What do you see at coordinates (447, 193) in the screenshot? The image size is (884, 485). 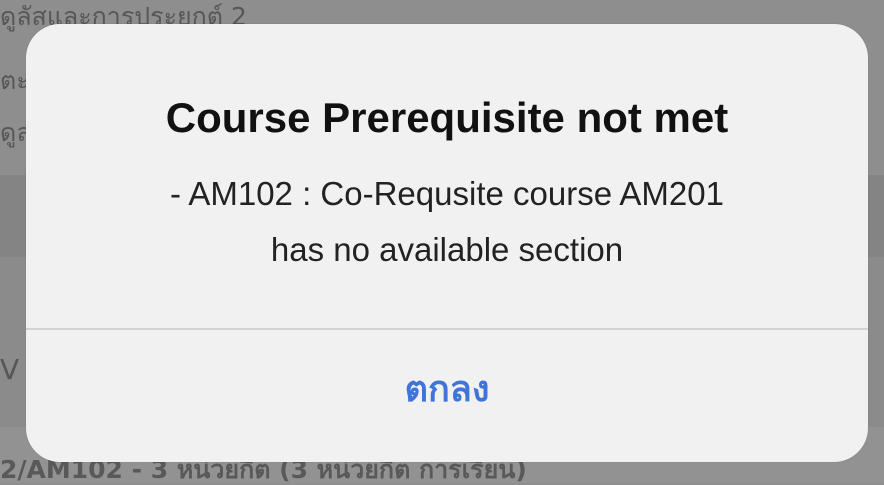 I see `alert-message-line-1: - AM102 : Co-Requsite course AM201` at bounding box center [447, 193].